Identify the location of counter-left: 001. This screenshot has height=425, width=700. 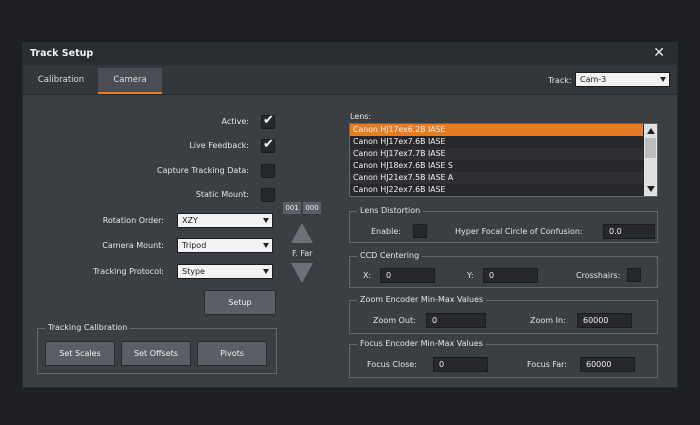
(292, 208).